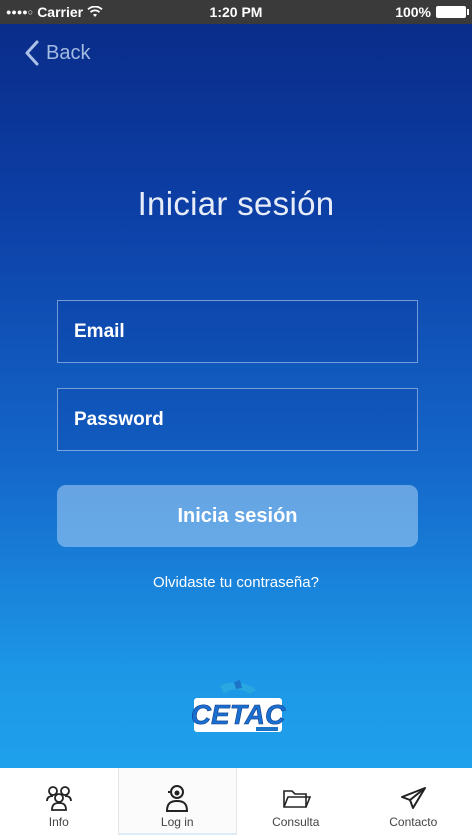  Describe the element at coordinates (413, 822) in the screenshot. I see `tab-contacto-label: Contacto` at that location.